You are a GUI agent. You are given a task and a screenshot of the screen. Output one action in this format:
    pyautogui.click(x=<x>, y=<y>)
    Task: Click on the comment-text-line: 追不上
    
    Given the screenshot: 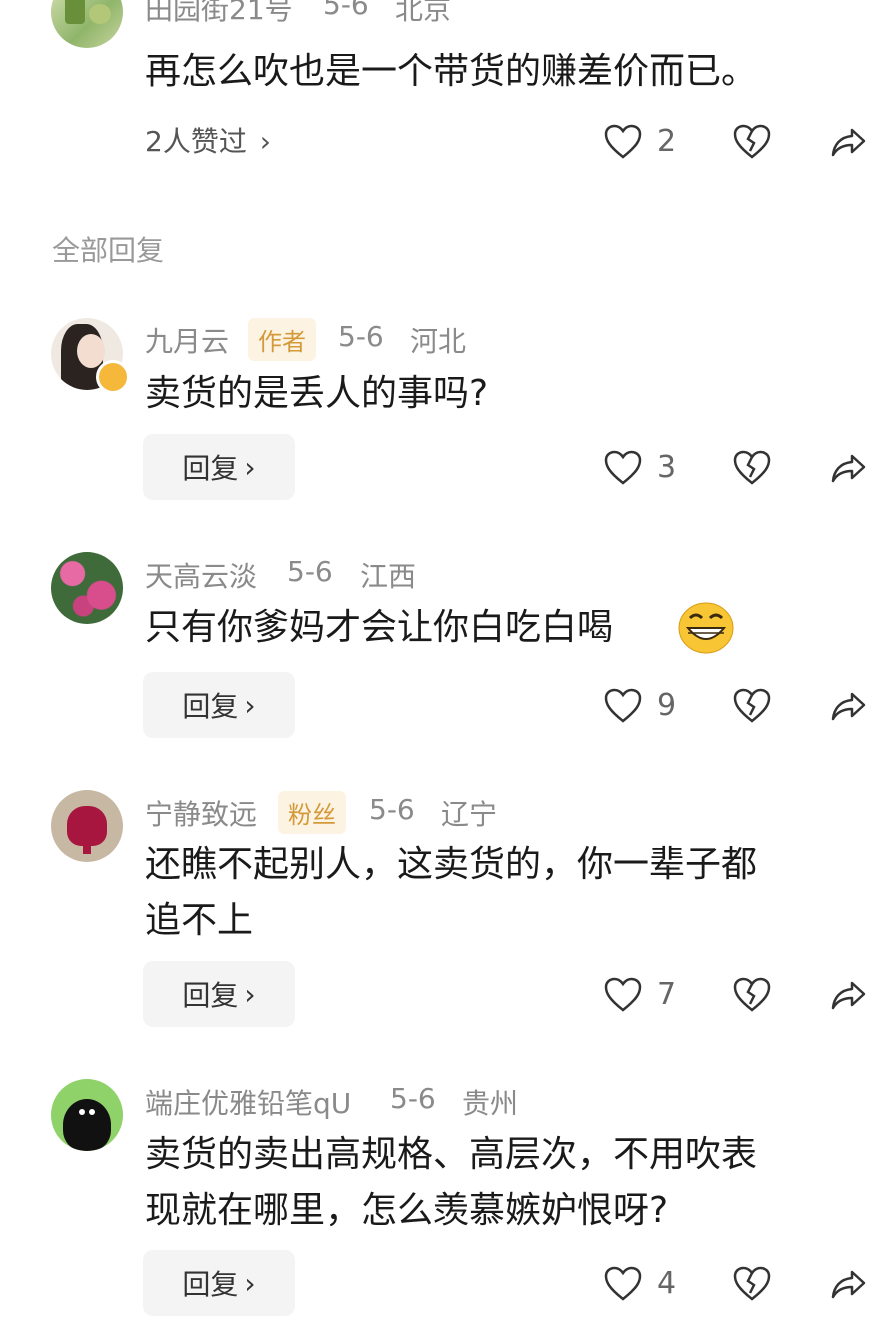 What is the action you would take?
    pyautogui.click(x=199, y=920)
    